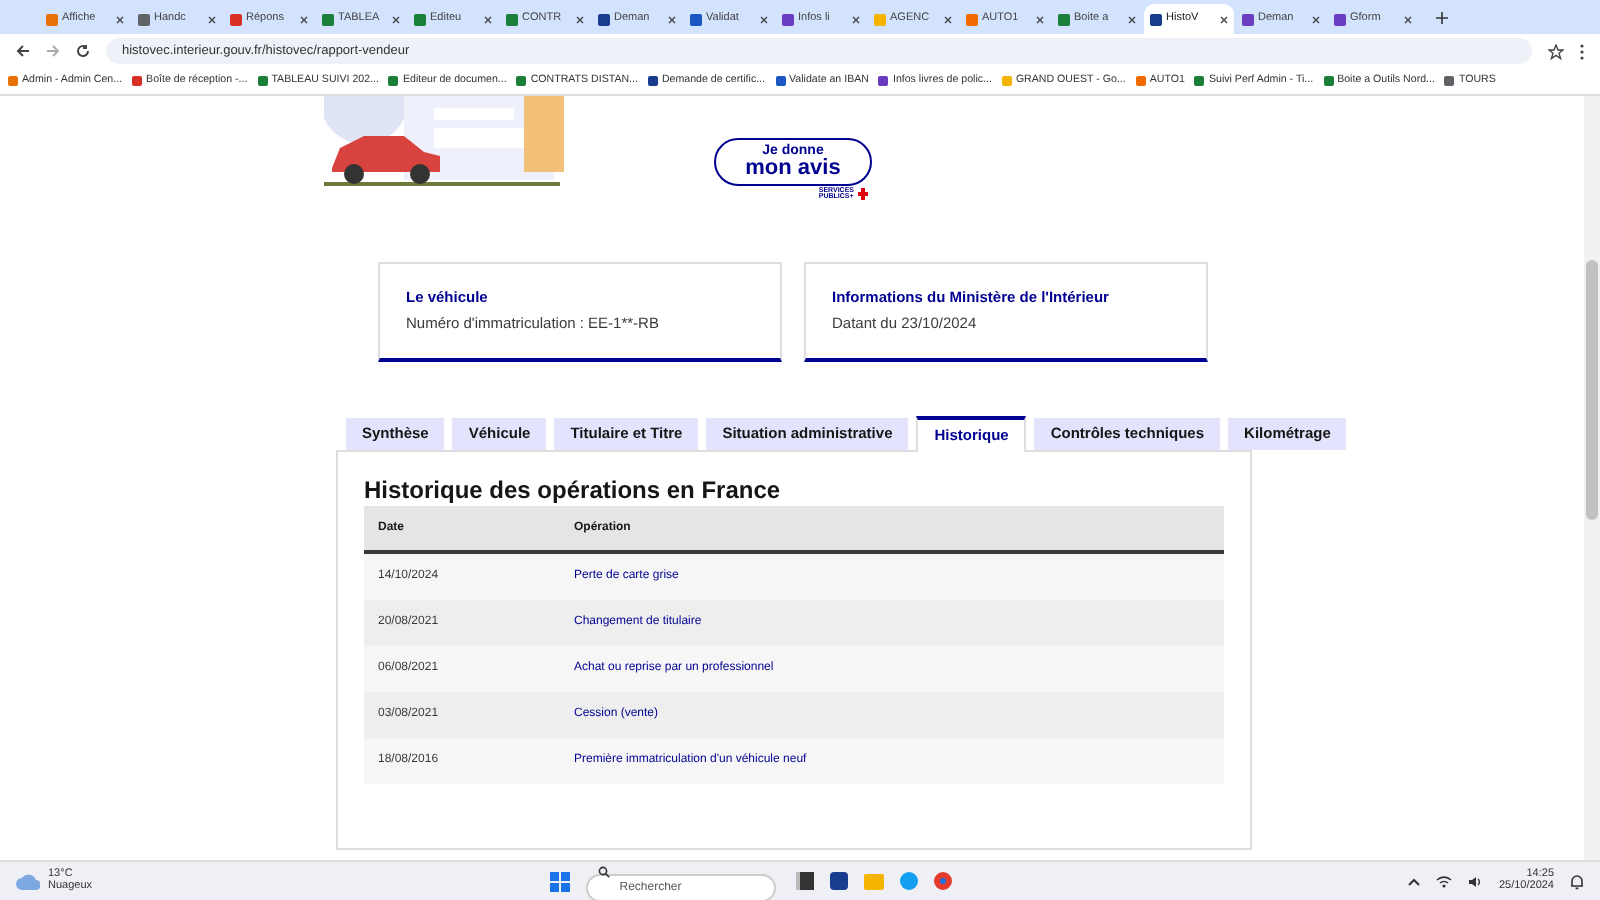  I want to click on speaker-icon, so click(1475, 881).